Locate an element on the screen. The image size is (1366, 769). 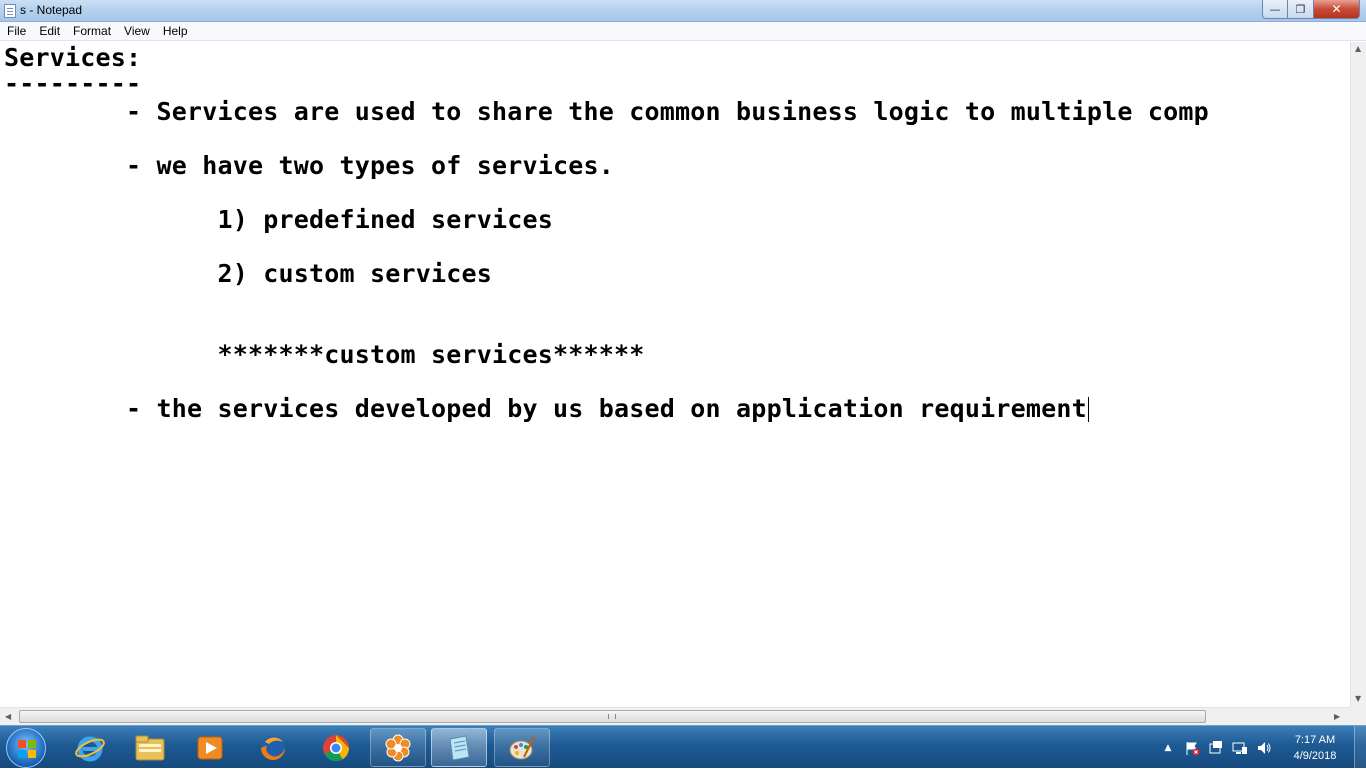
taskbar-firefox is located at coordinates (273, 747).